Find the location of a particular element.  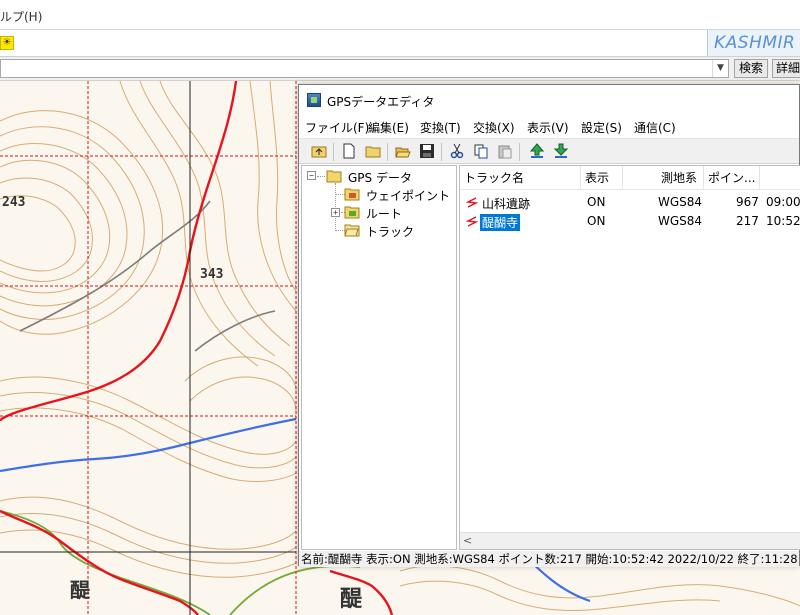

track-folder-icon is located at coordinates (352, 230).